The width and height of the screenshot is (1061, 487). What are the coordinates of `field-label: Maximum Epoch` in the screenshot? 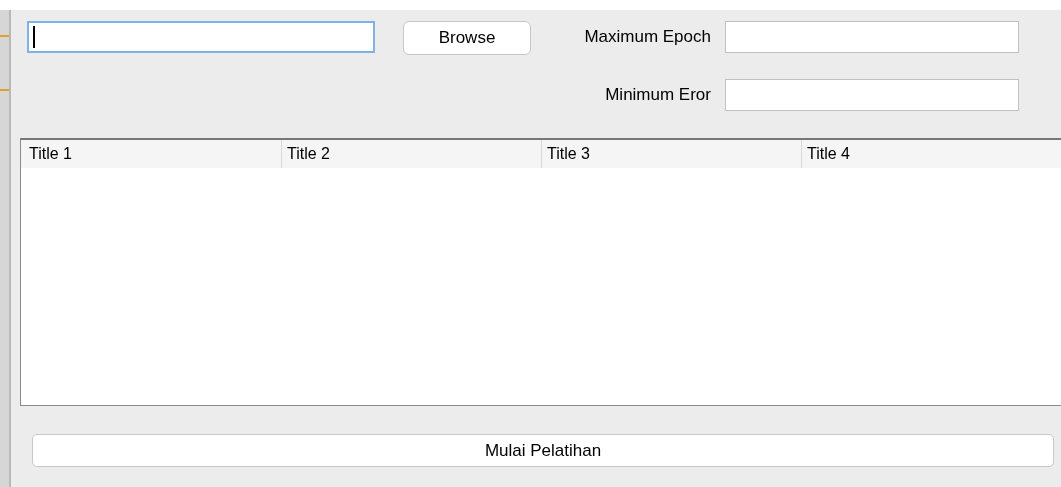 It's located at (647, 37).